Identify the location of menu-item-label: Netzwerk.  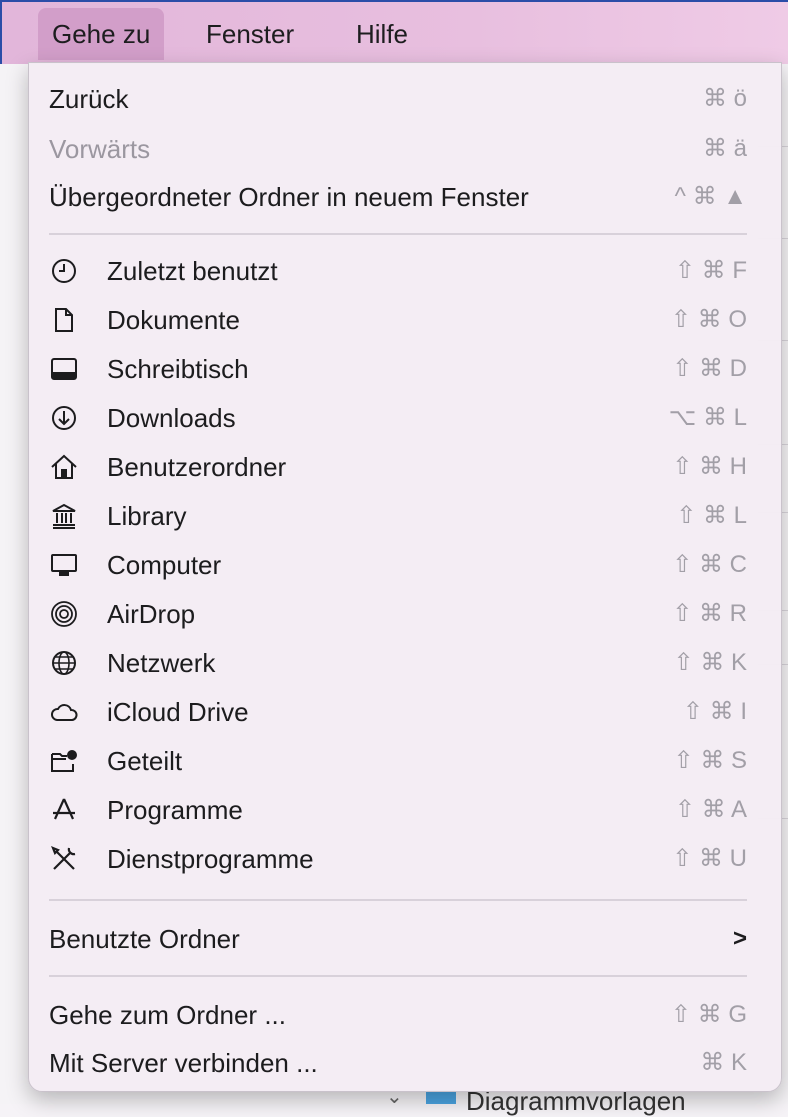
(161, 663).